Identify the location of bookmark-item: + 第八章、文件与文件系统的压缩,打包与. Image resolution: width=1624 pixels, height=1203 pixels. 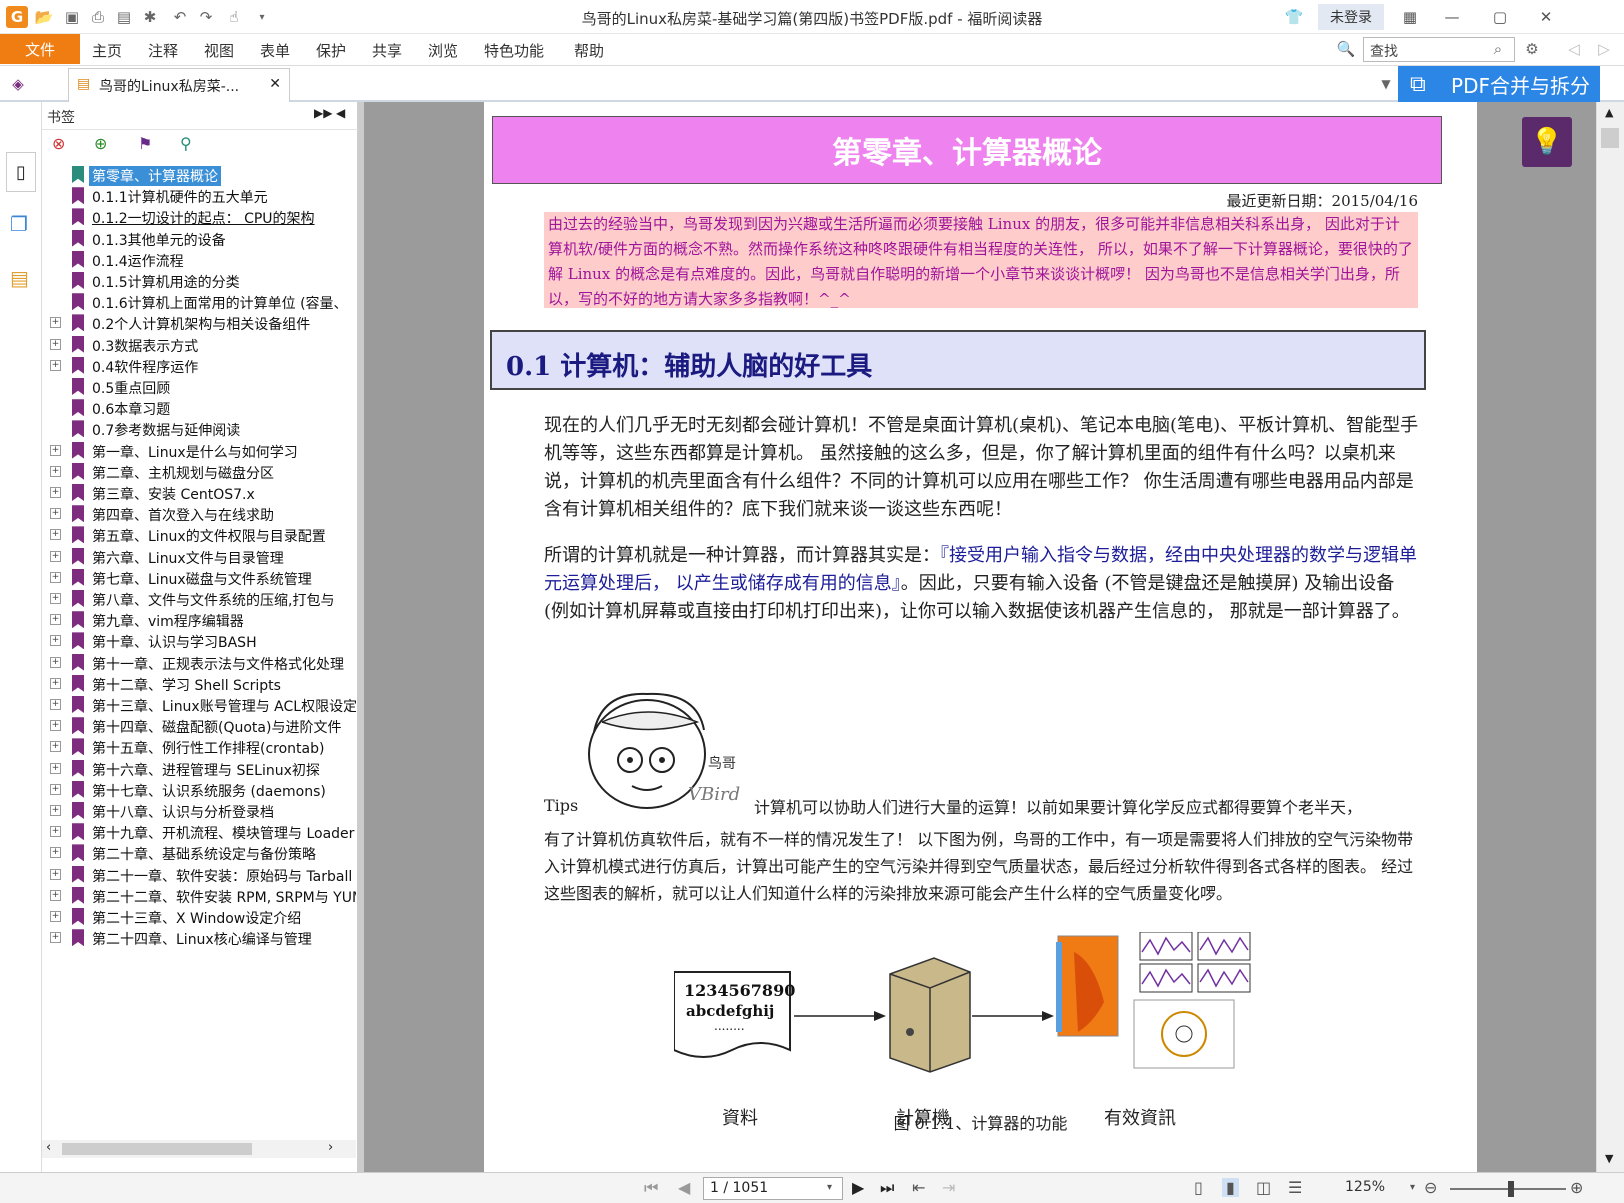
(199, 599).